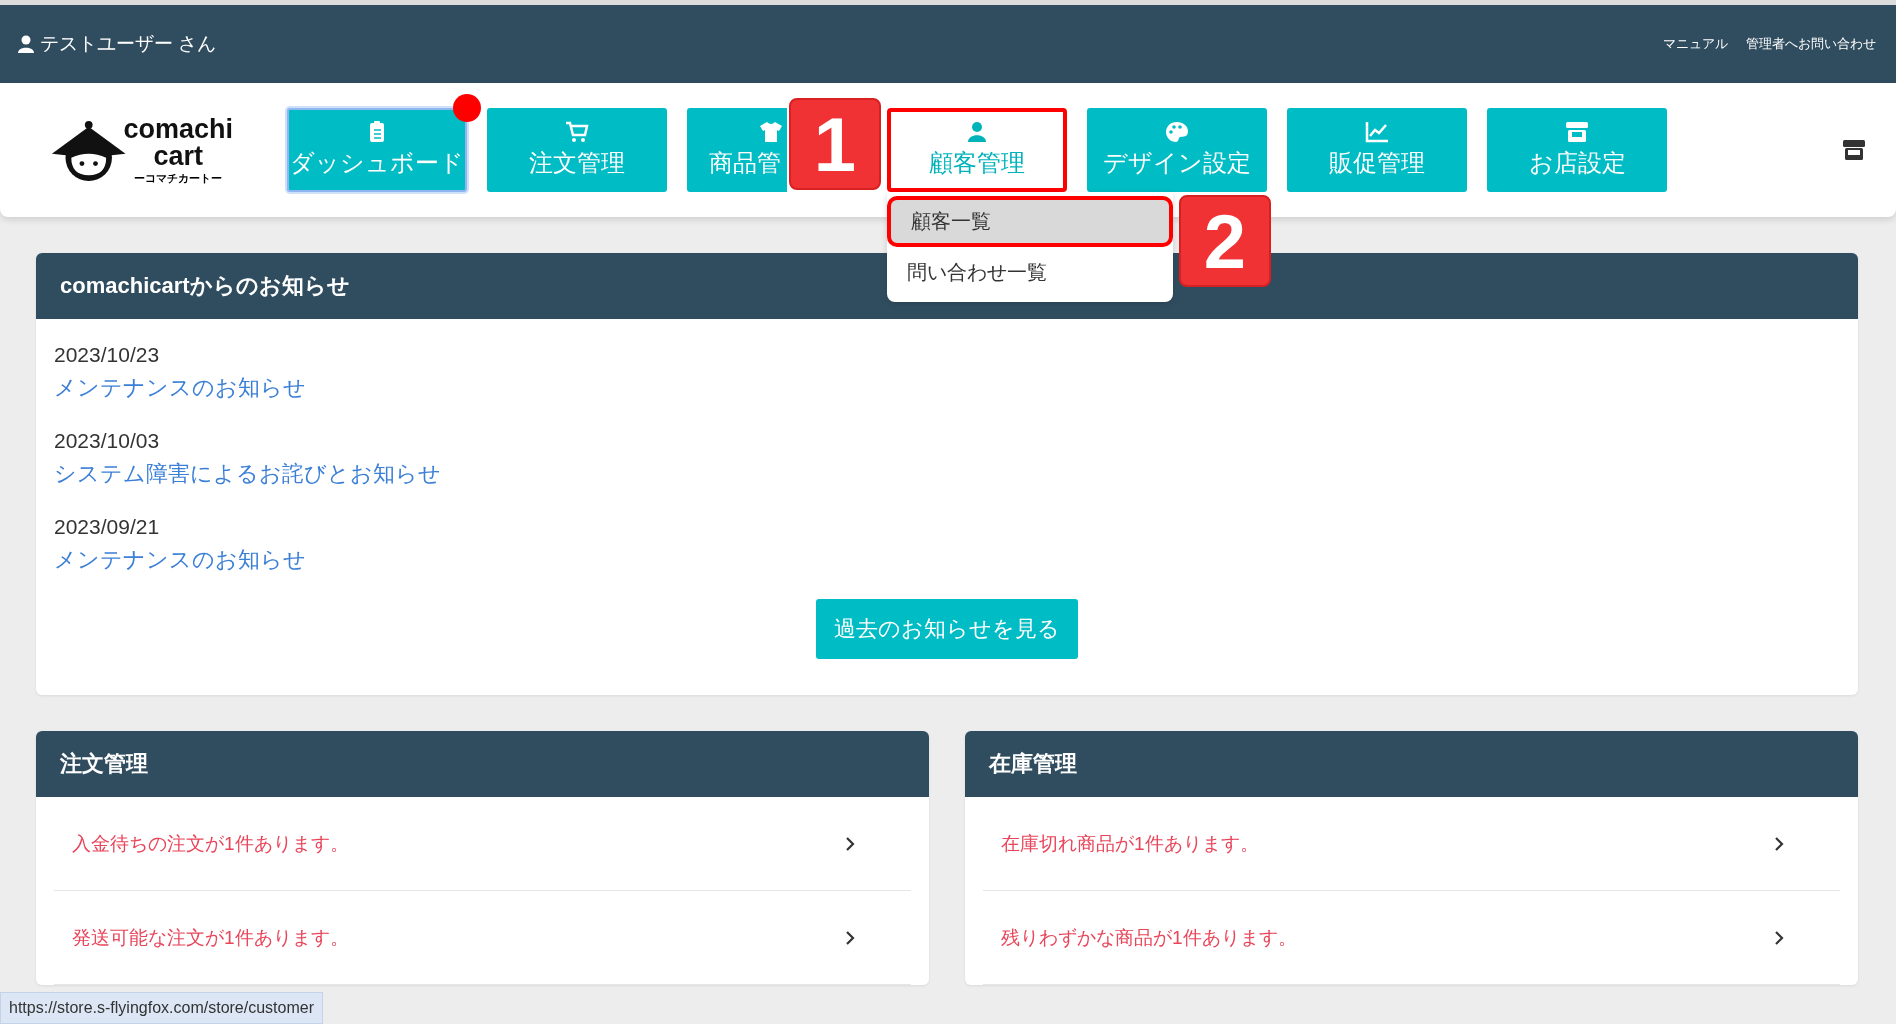 The image size is (1896, 1024). What do you see at coordinates (26, 44) in the screenshot?
I see `user-icon` at bounding box center [26, 44].